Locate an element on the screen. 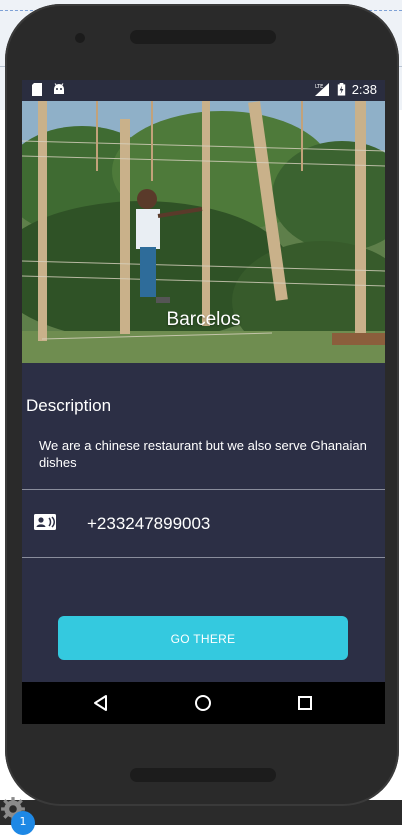 The image size is (402, 835). android-nav-bar is located at coordinates (203, 703).